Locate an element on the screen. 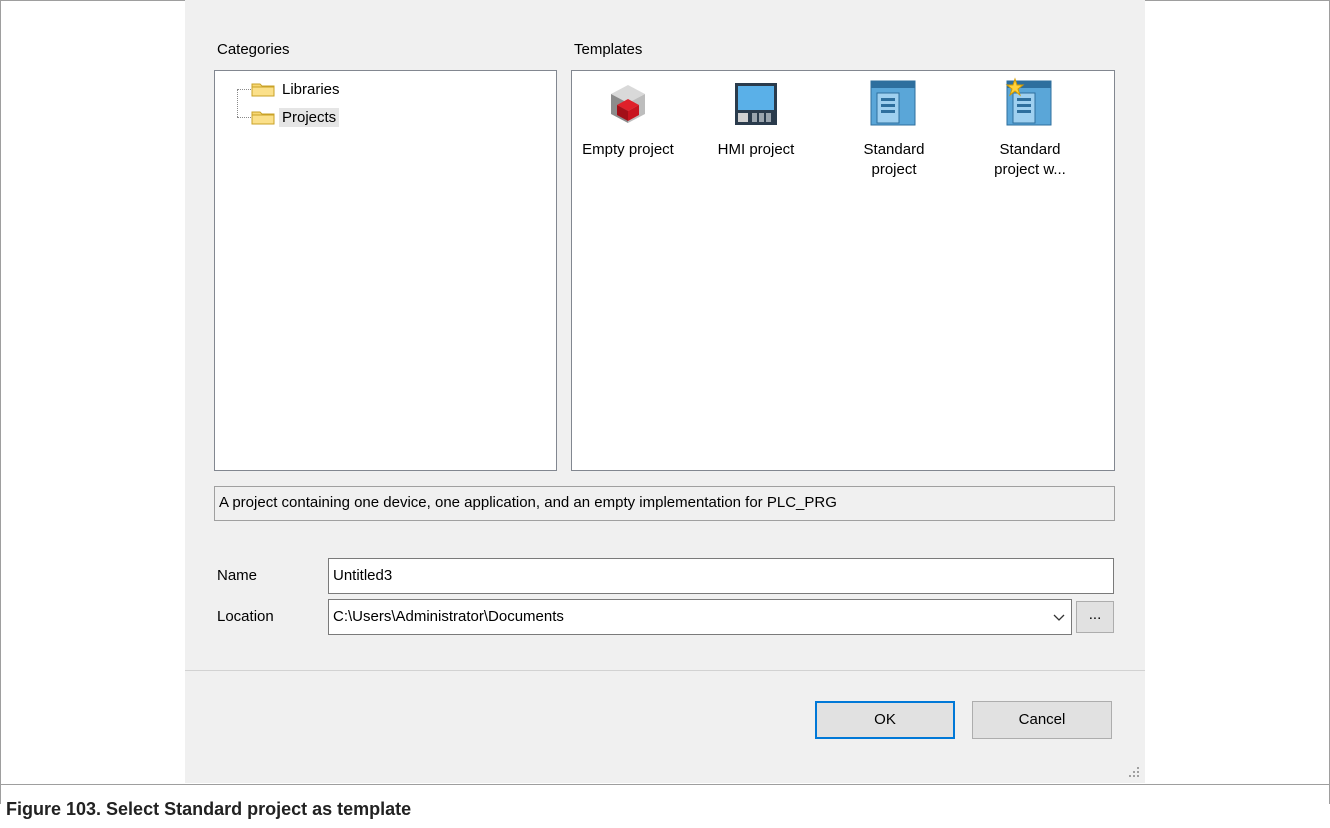 The height and width of the screenshot is (828, 1330). template-hmi-project: HMI project is located at coordinates (756, 119).